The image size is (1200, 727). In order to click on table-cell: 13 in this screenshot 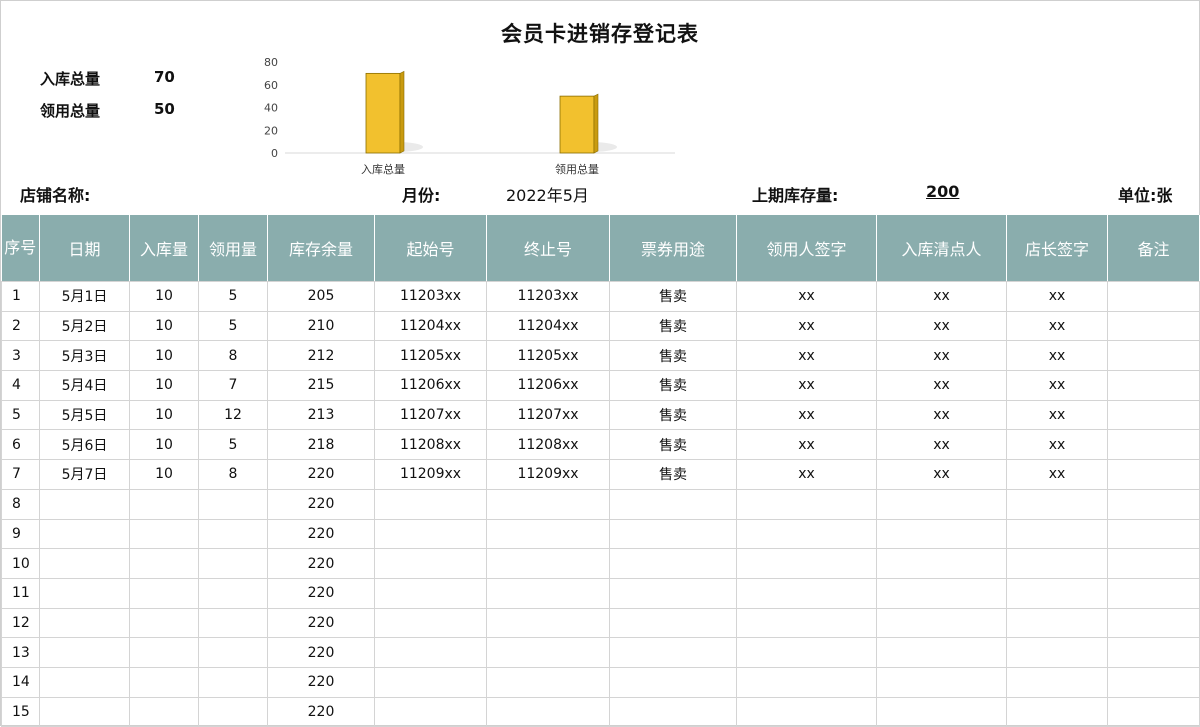, I will do `click(20, 652)`.